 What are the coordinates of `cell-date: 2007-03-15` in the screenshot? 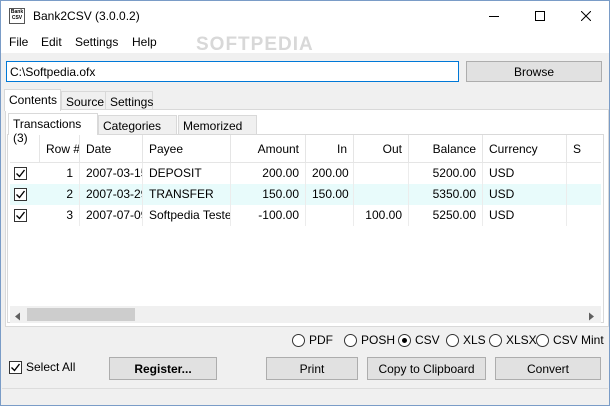 It's located at (111, 173).